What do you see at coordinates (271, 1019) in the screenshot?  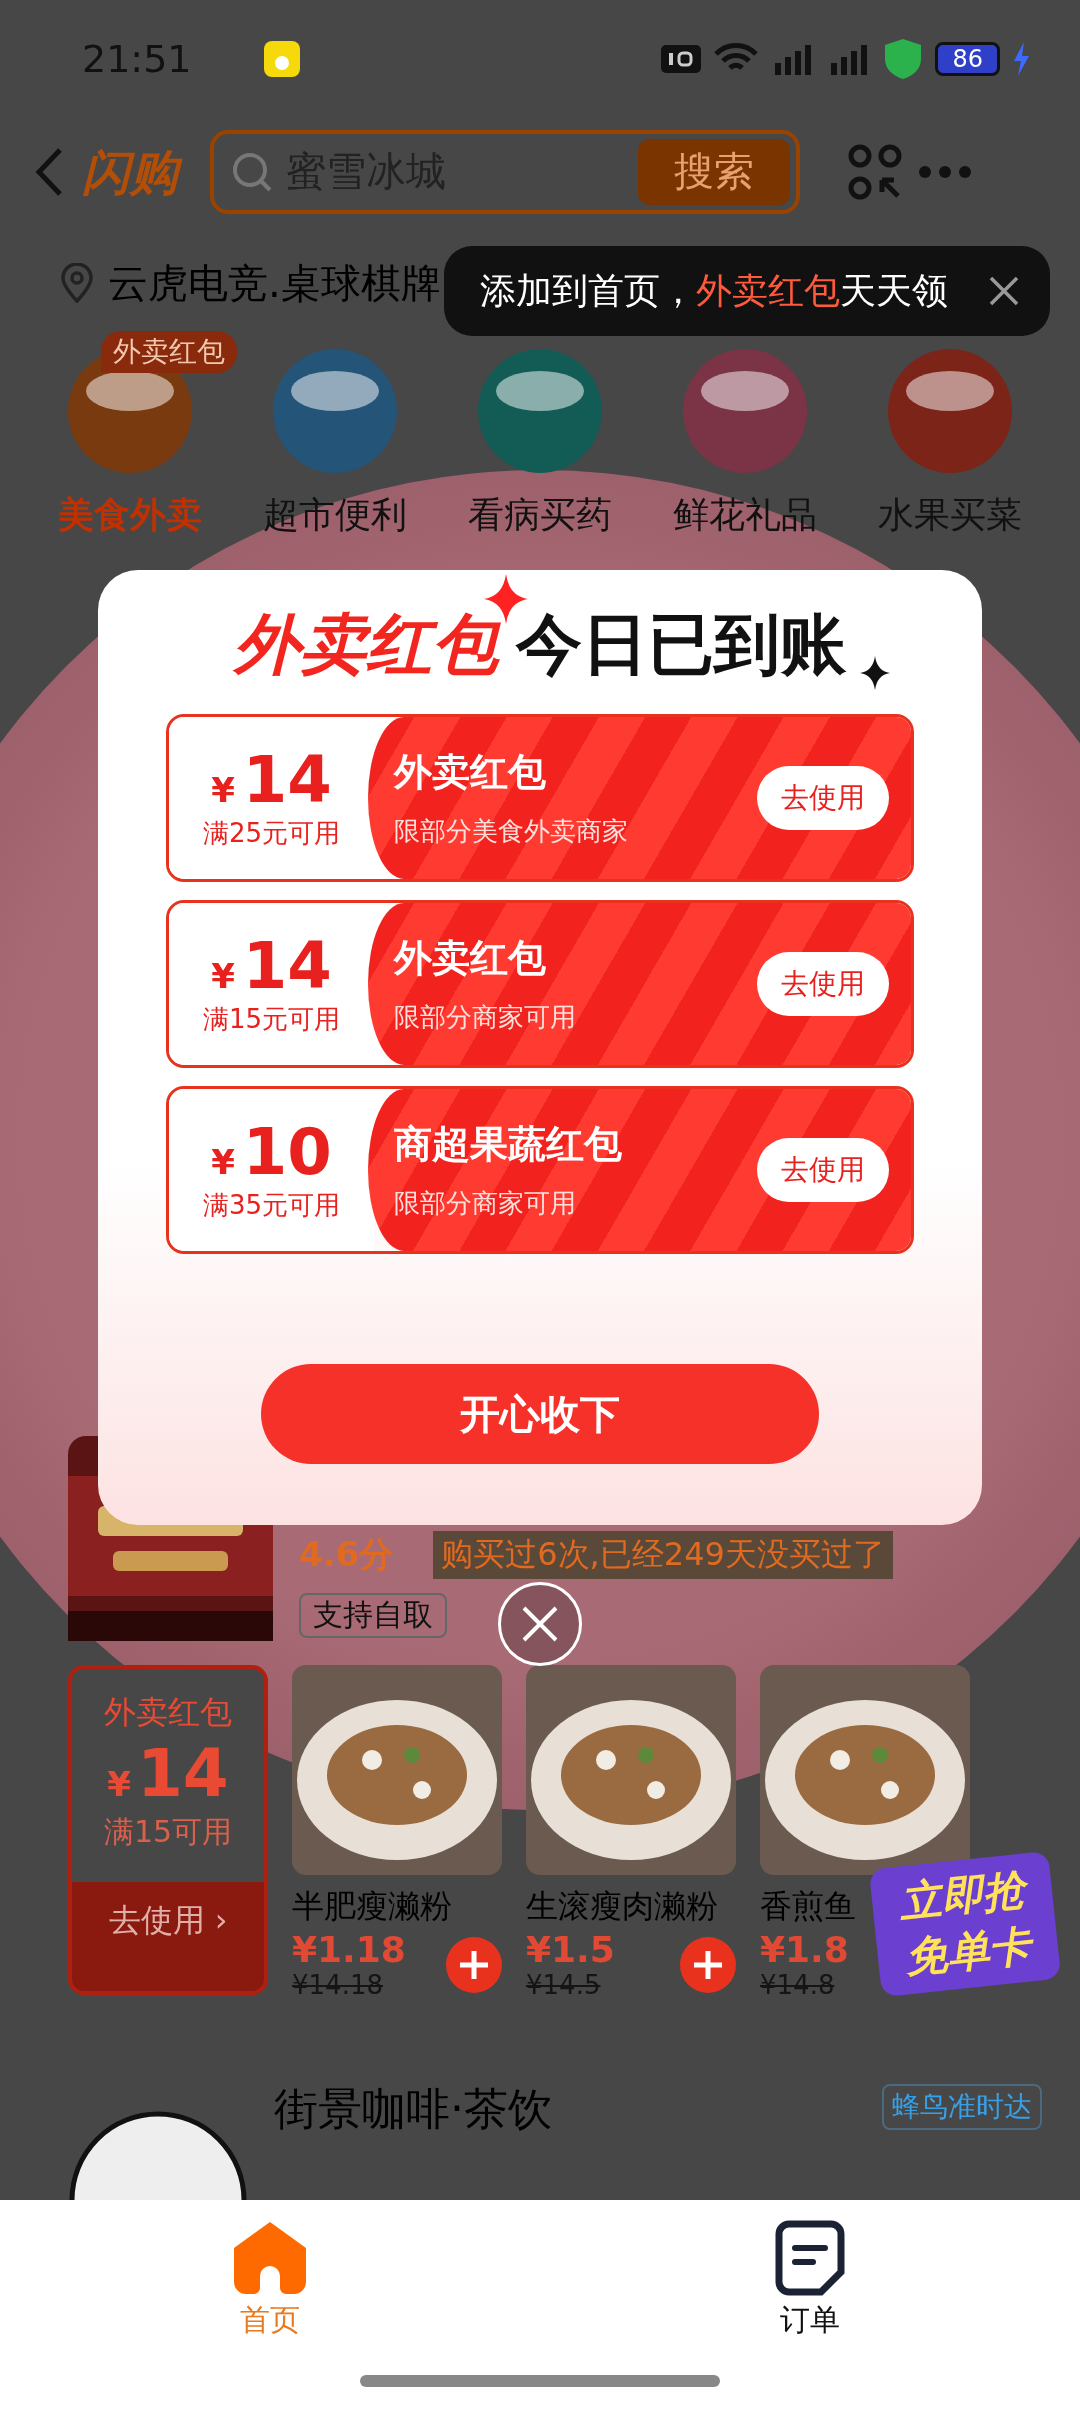 I see `coupon-condition: 满15元可用` at bounding box center [271, 1019].